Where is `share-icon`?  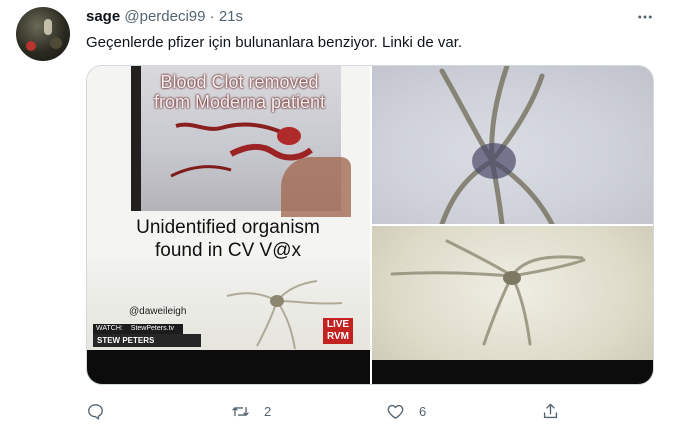 share-icon is located at coordinates (550, 410).